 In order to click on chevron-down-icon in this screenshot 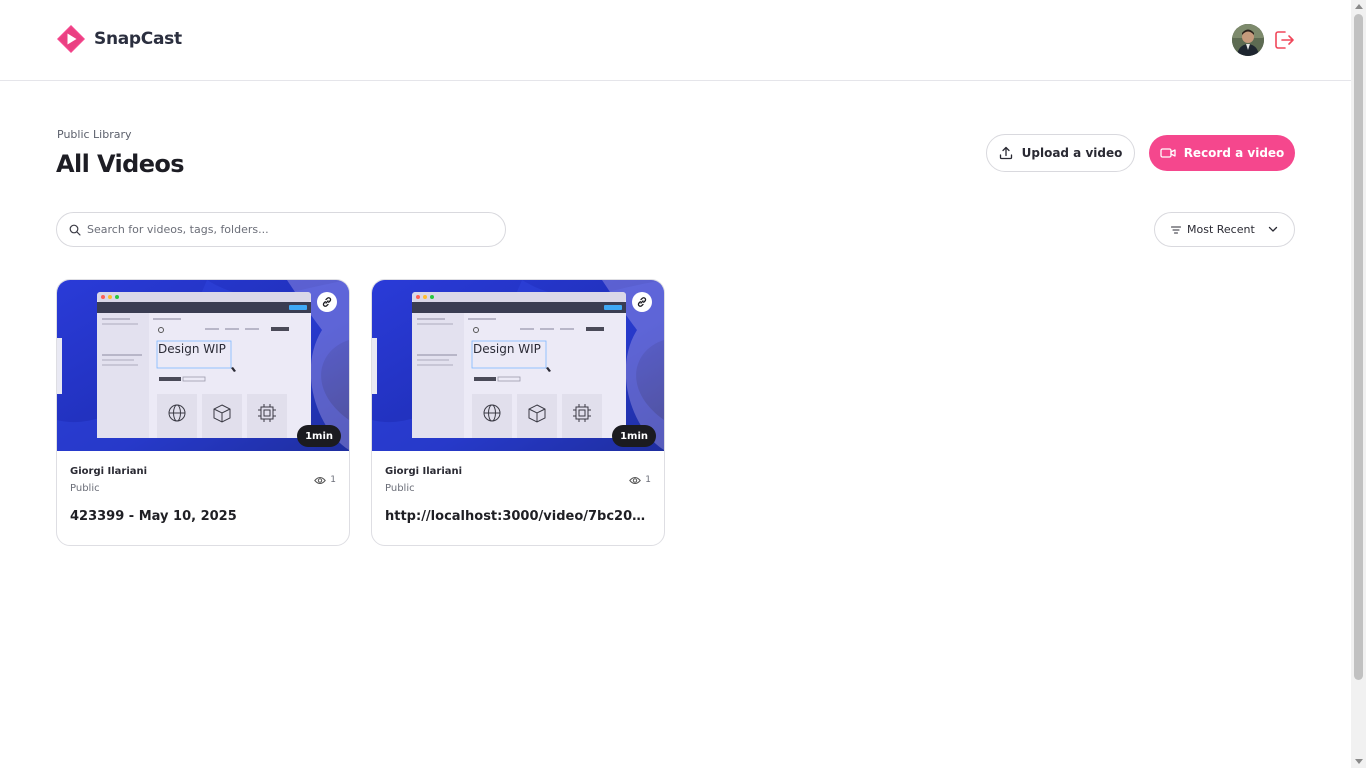, I will do `click(1273, 229)`.